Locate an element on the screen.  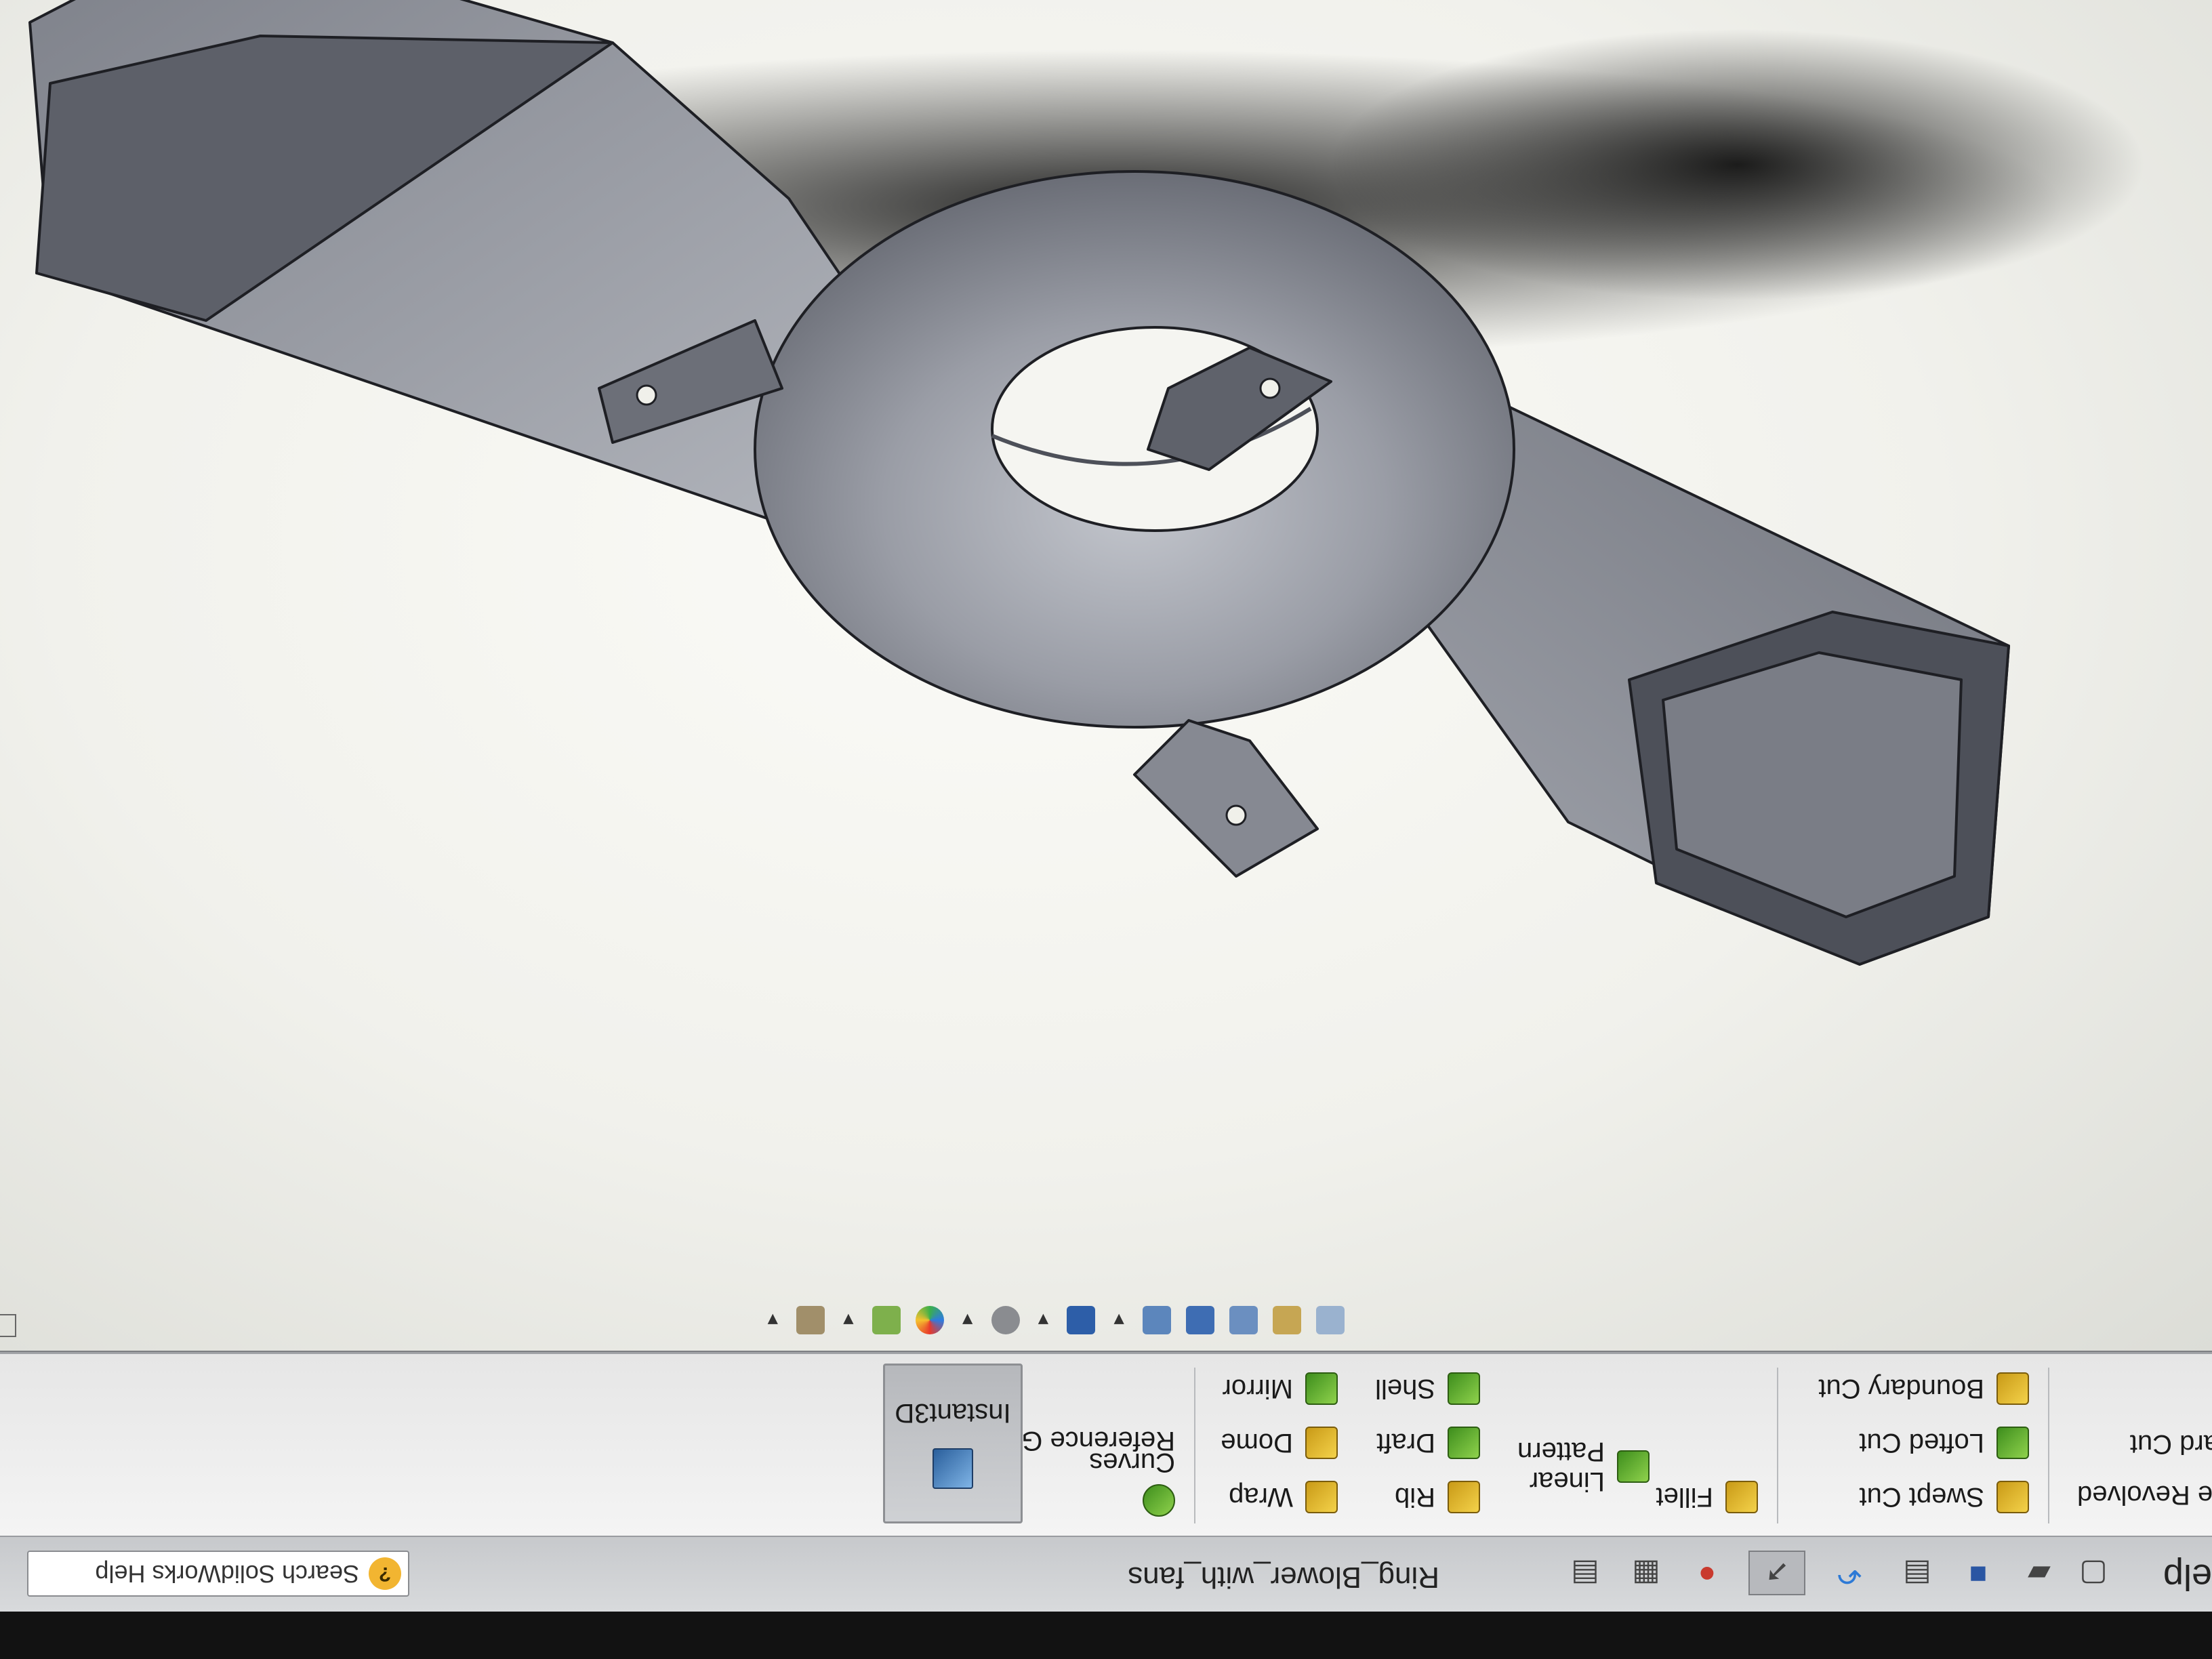
cm-label: Dome is located at coordinates (1257, 1443).